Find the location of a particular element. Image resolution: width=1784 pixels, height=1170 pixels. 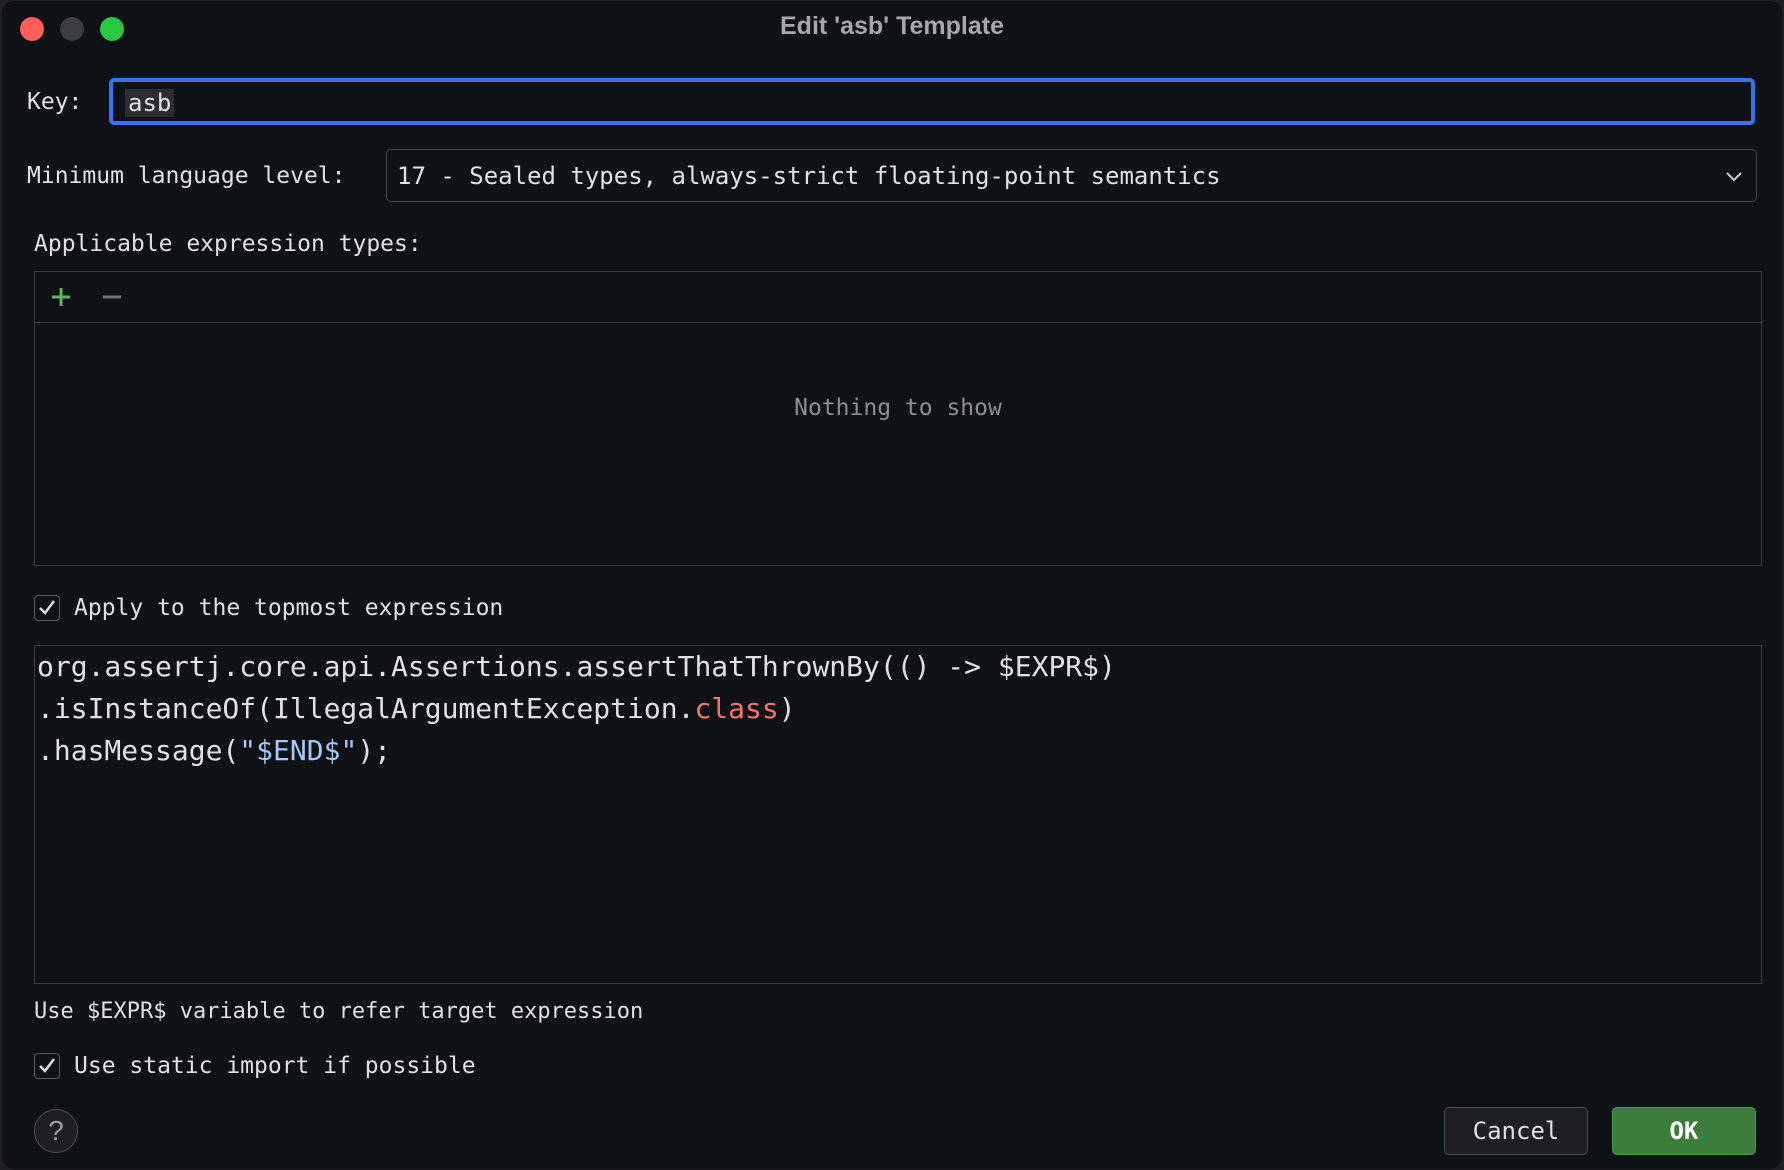

title-bar: Edit 'asb' Template is located at coordinates (892, 28).